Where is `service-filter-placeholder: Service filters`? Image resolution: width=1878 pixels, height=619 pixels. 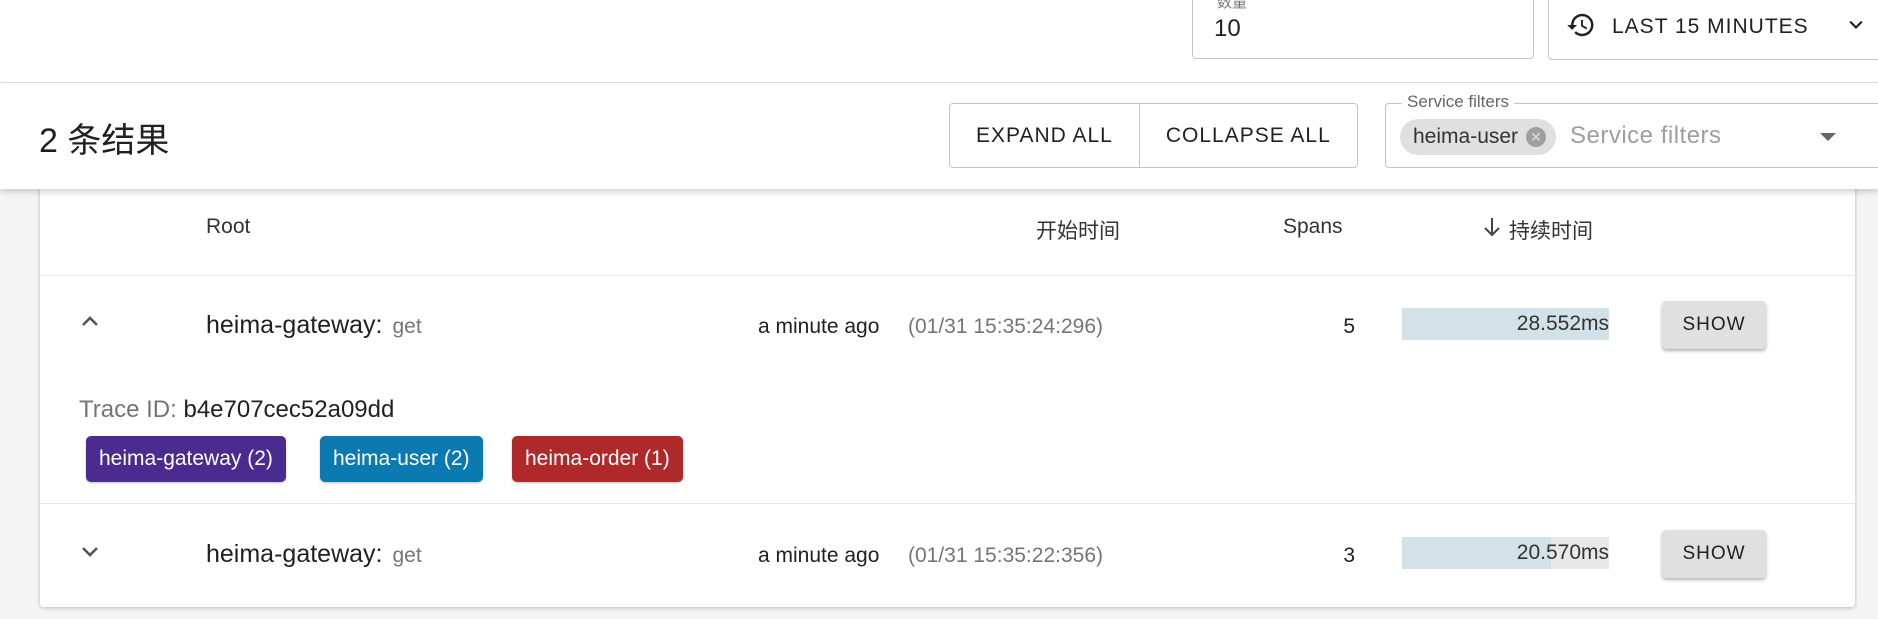 service-filter-placeholder: Service filters is located at coordinates (1646, 135).